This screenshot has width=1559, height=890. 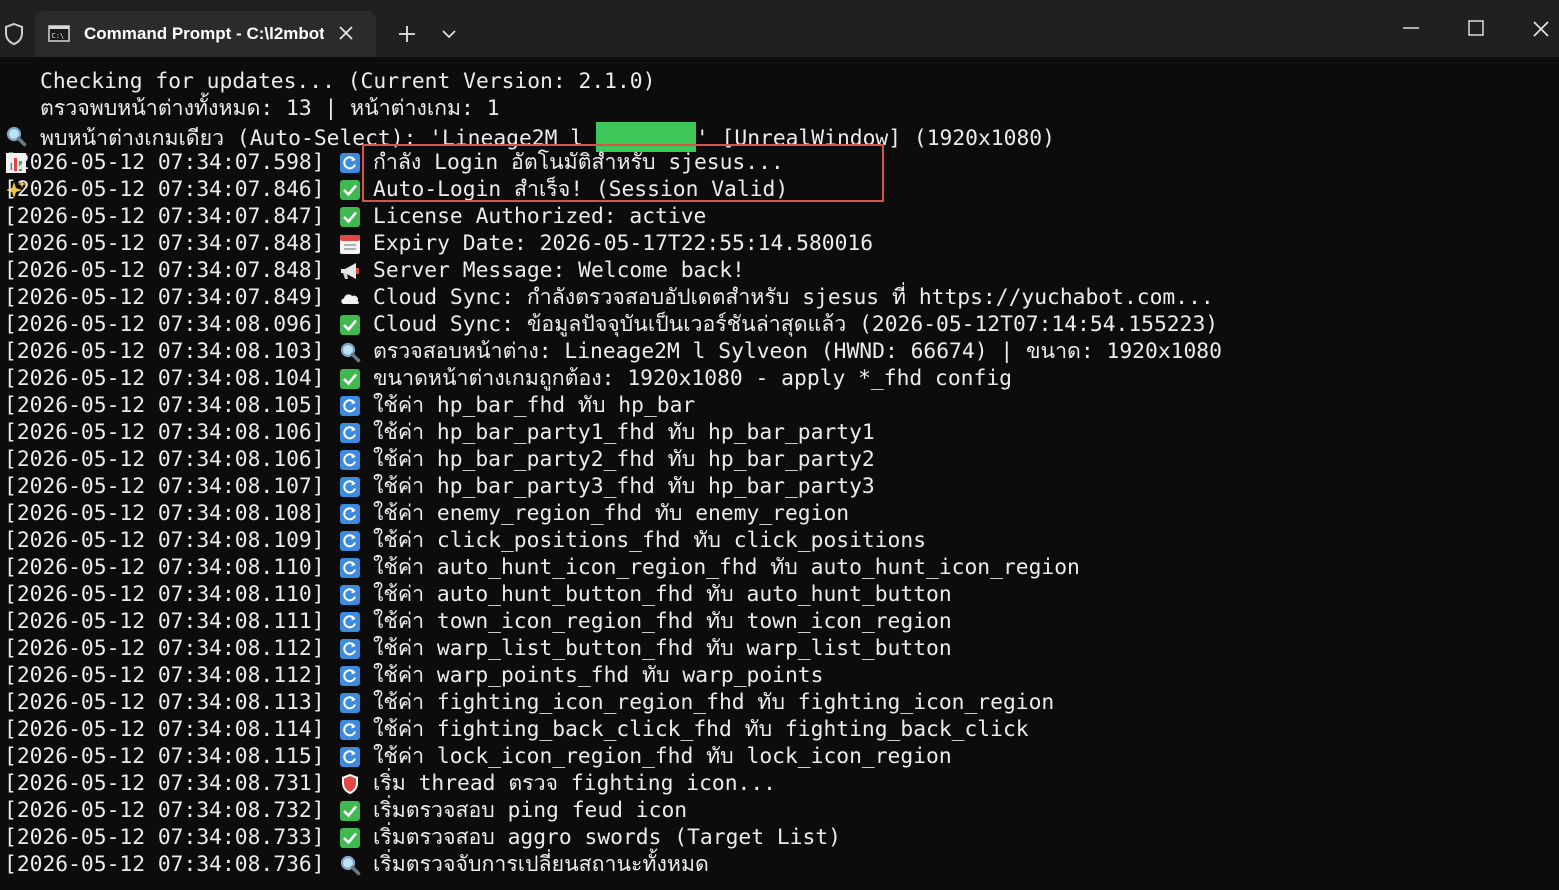 What do you see at coordinates (16, 161) in the screenshot?
I see `sparkles-icon` at bounding box center [16, 161].